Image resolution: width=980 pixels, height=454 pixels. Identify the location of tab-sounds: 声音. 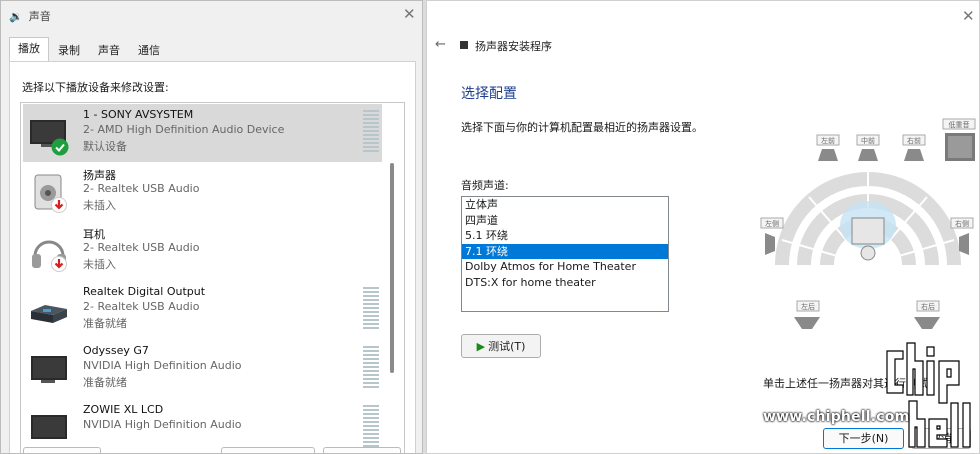
(109, 50).